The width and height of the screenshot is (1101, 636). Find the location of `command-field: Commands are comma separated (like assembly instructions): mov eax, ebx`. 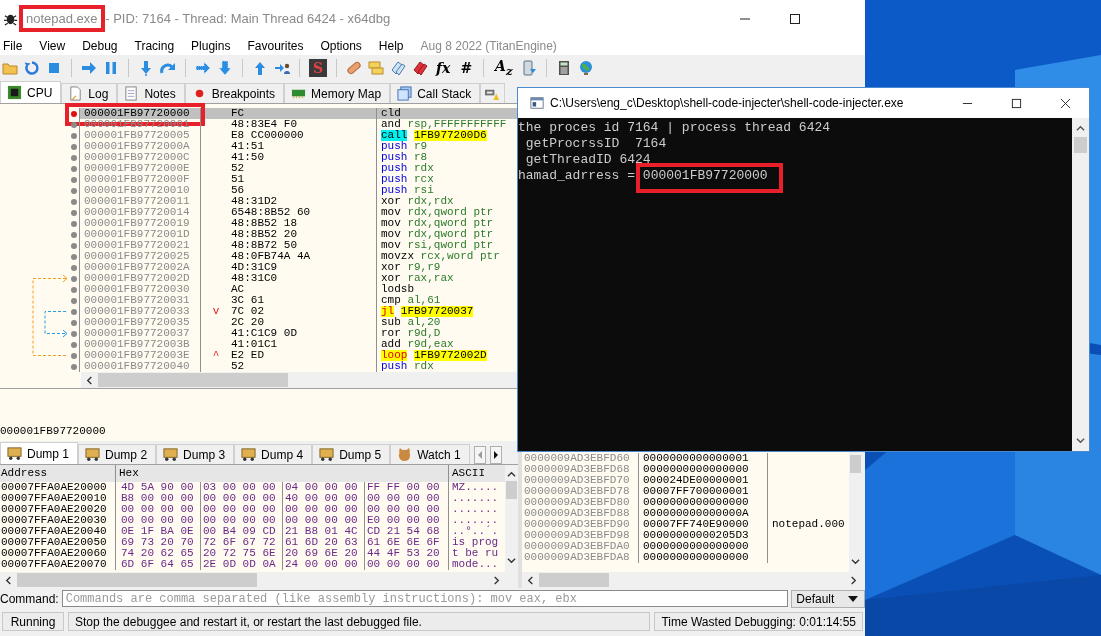

command-field: Commands are comma separated (like assembly instructions): mov eax, ebx is located at coordinates (425, 598).